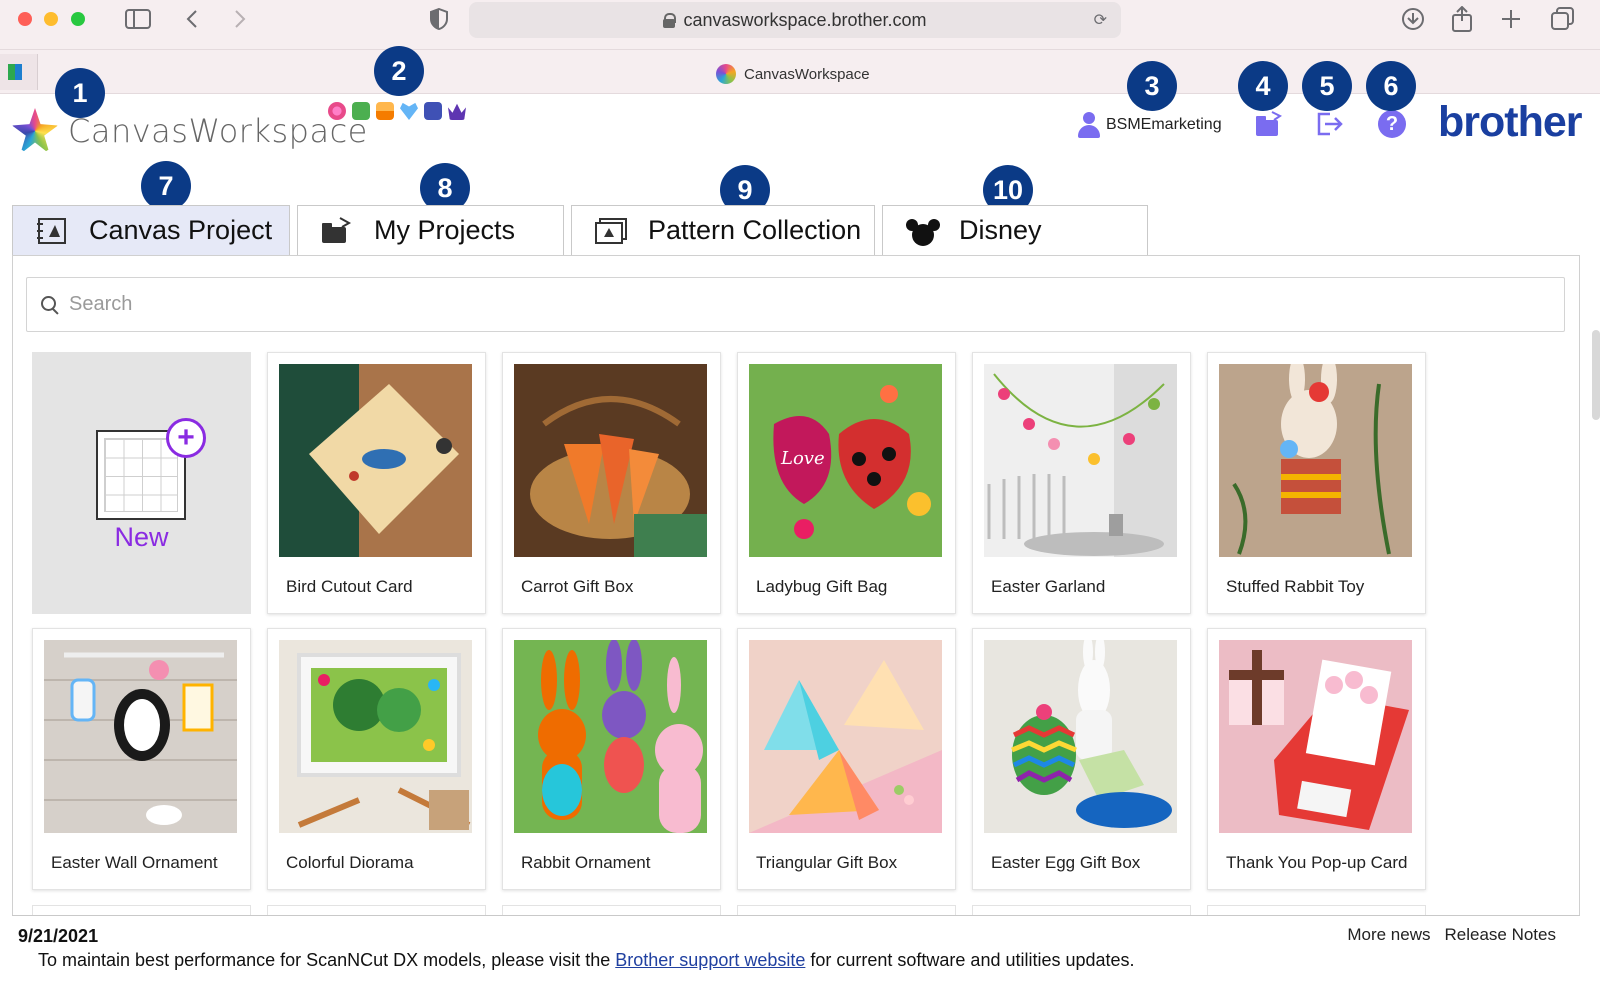 Image resolution: width=1600 pixels, height=1000 pixels. I want to click on search-box, so click(795, 304).